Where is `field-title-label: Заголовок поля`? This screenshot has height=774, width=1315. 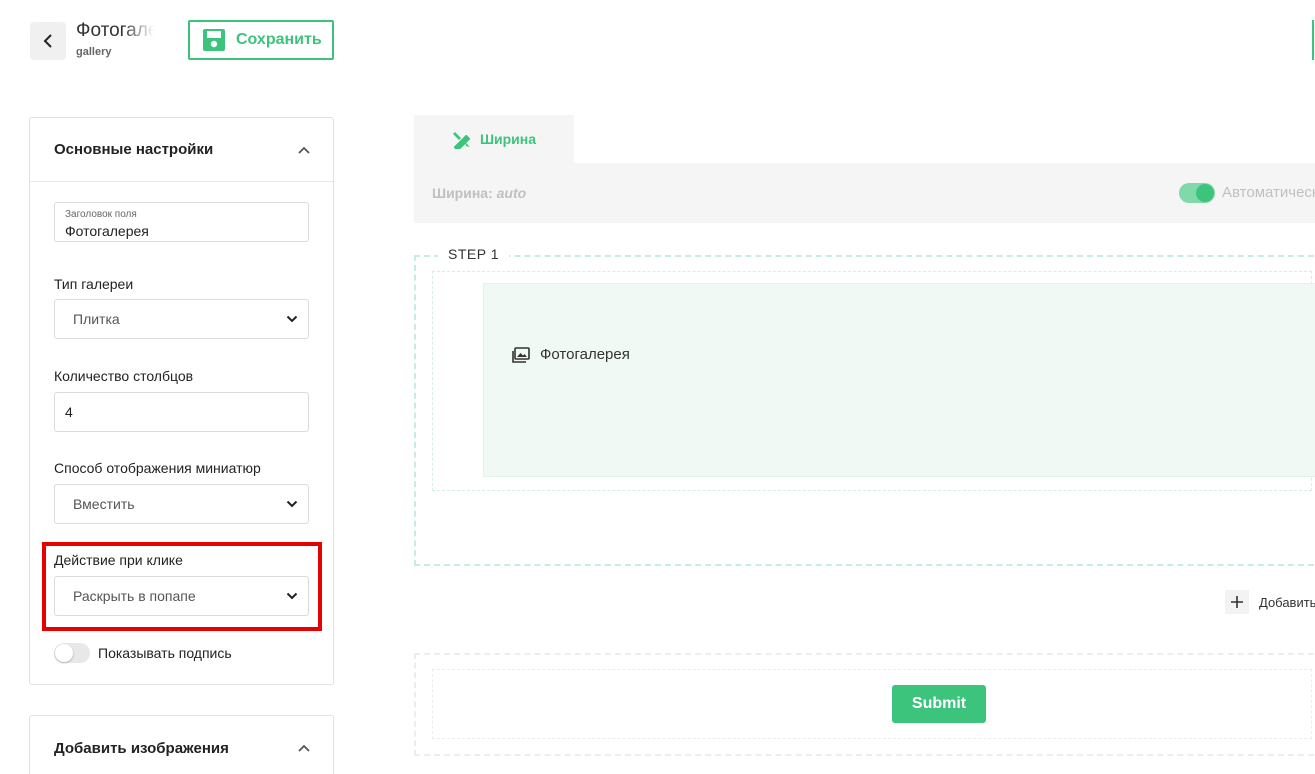
field-title-label: Заголовок поля is located at coordinates (101, 214).